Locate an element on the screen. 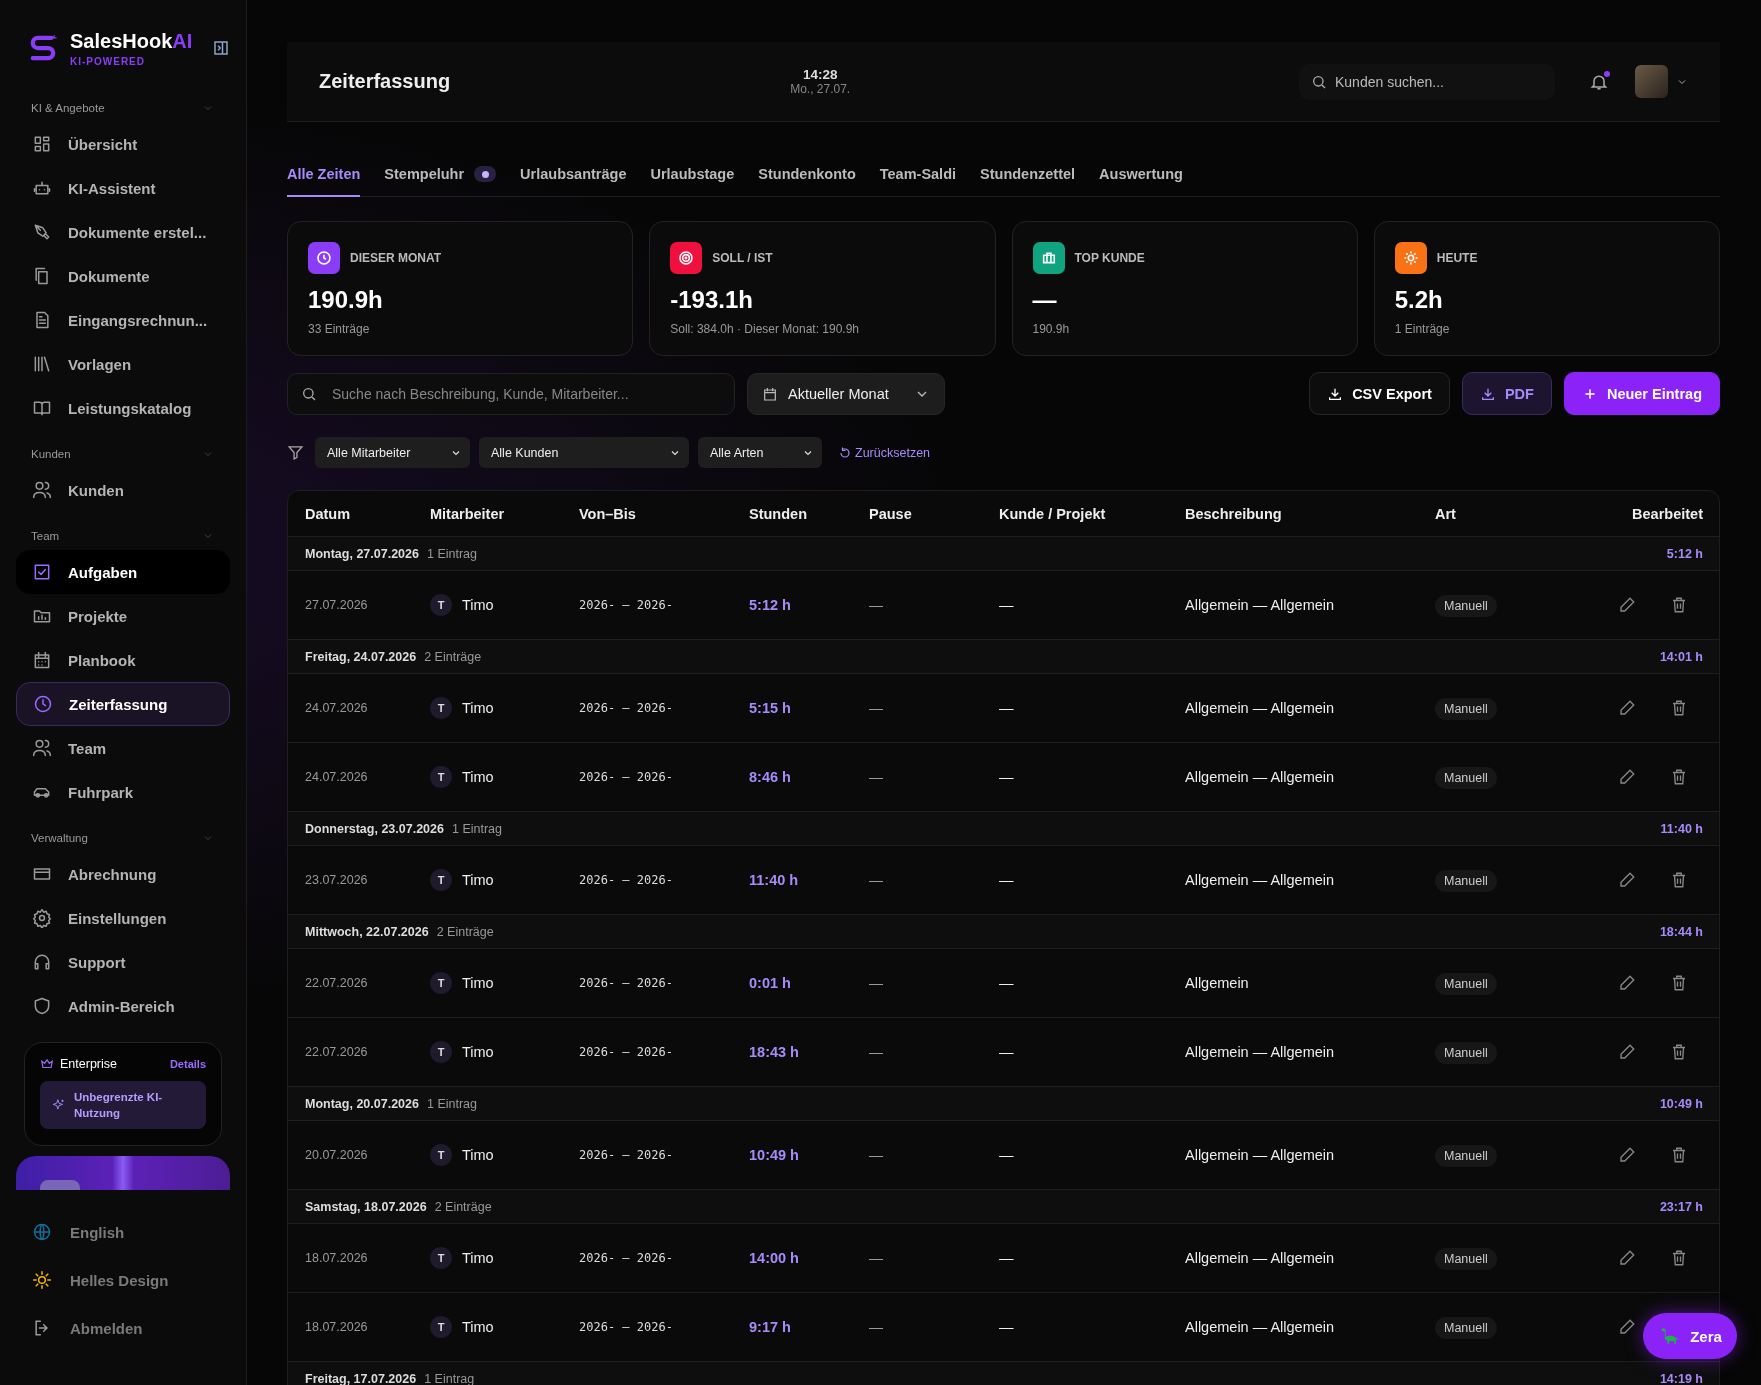 Image resolution: width=1761 pixels, height=1385 pixels. entry-count: 2 Einträge is located at coordinates (463, 1206).